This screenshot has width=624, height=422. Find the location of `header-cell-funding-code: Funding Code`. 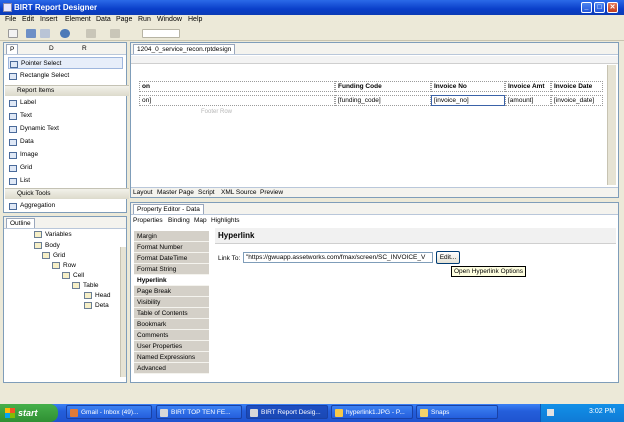

header-cell-funding-code: Funding Code is located at coordinates (383, 86).